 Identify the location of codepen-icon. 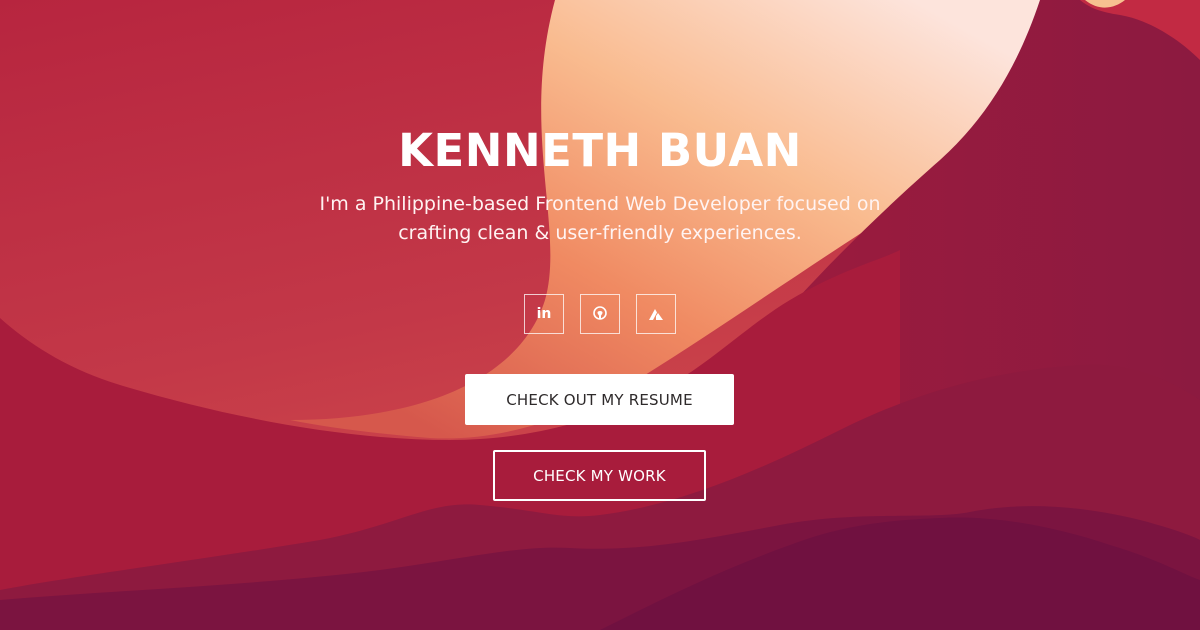
(656, 314).